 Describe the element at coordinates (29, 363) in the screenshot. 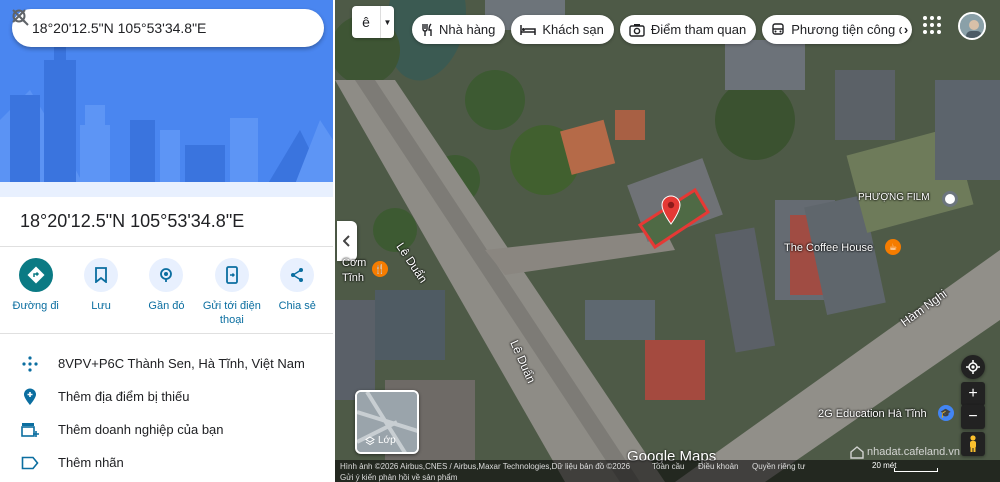

I see `plus-code-icon` at that location.